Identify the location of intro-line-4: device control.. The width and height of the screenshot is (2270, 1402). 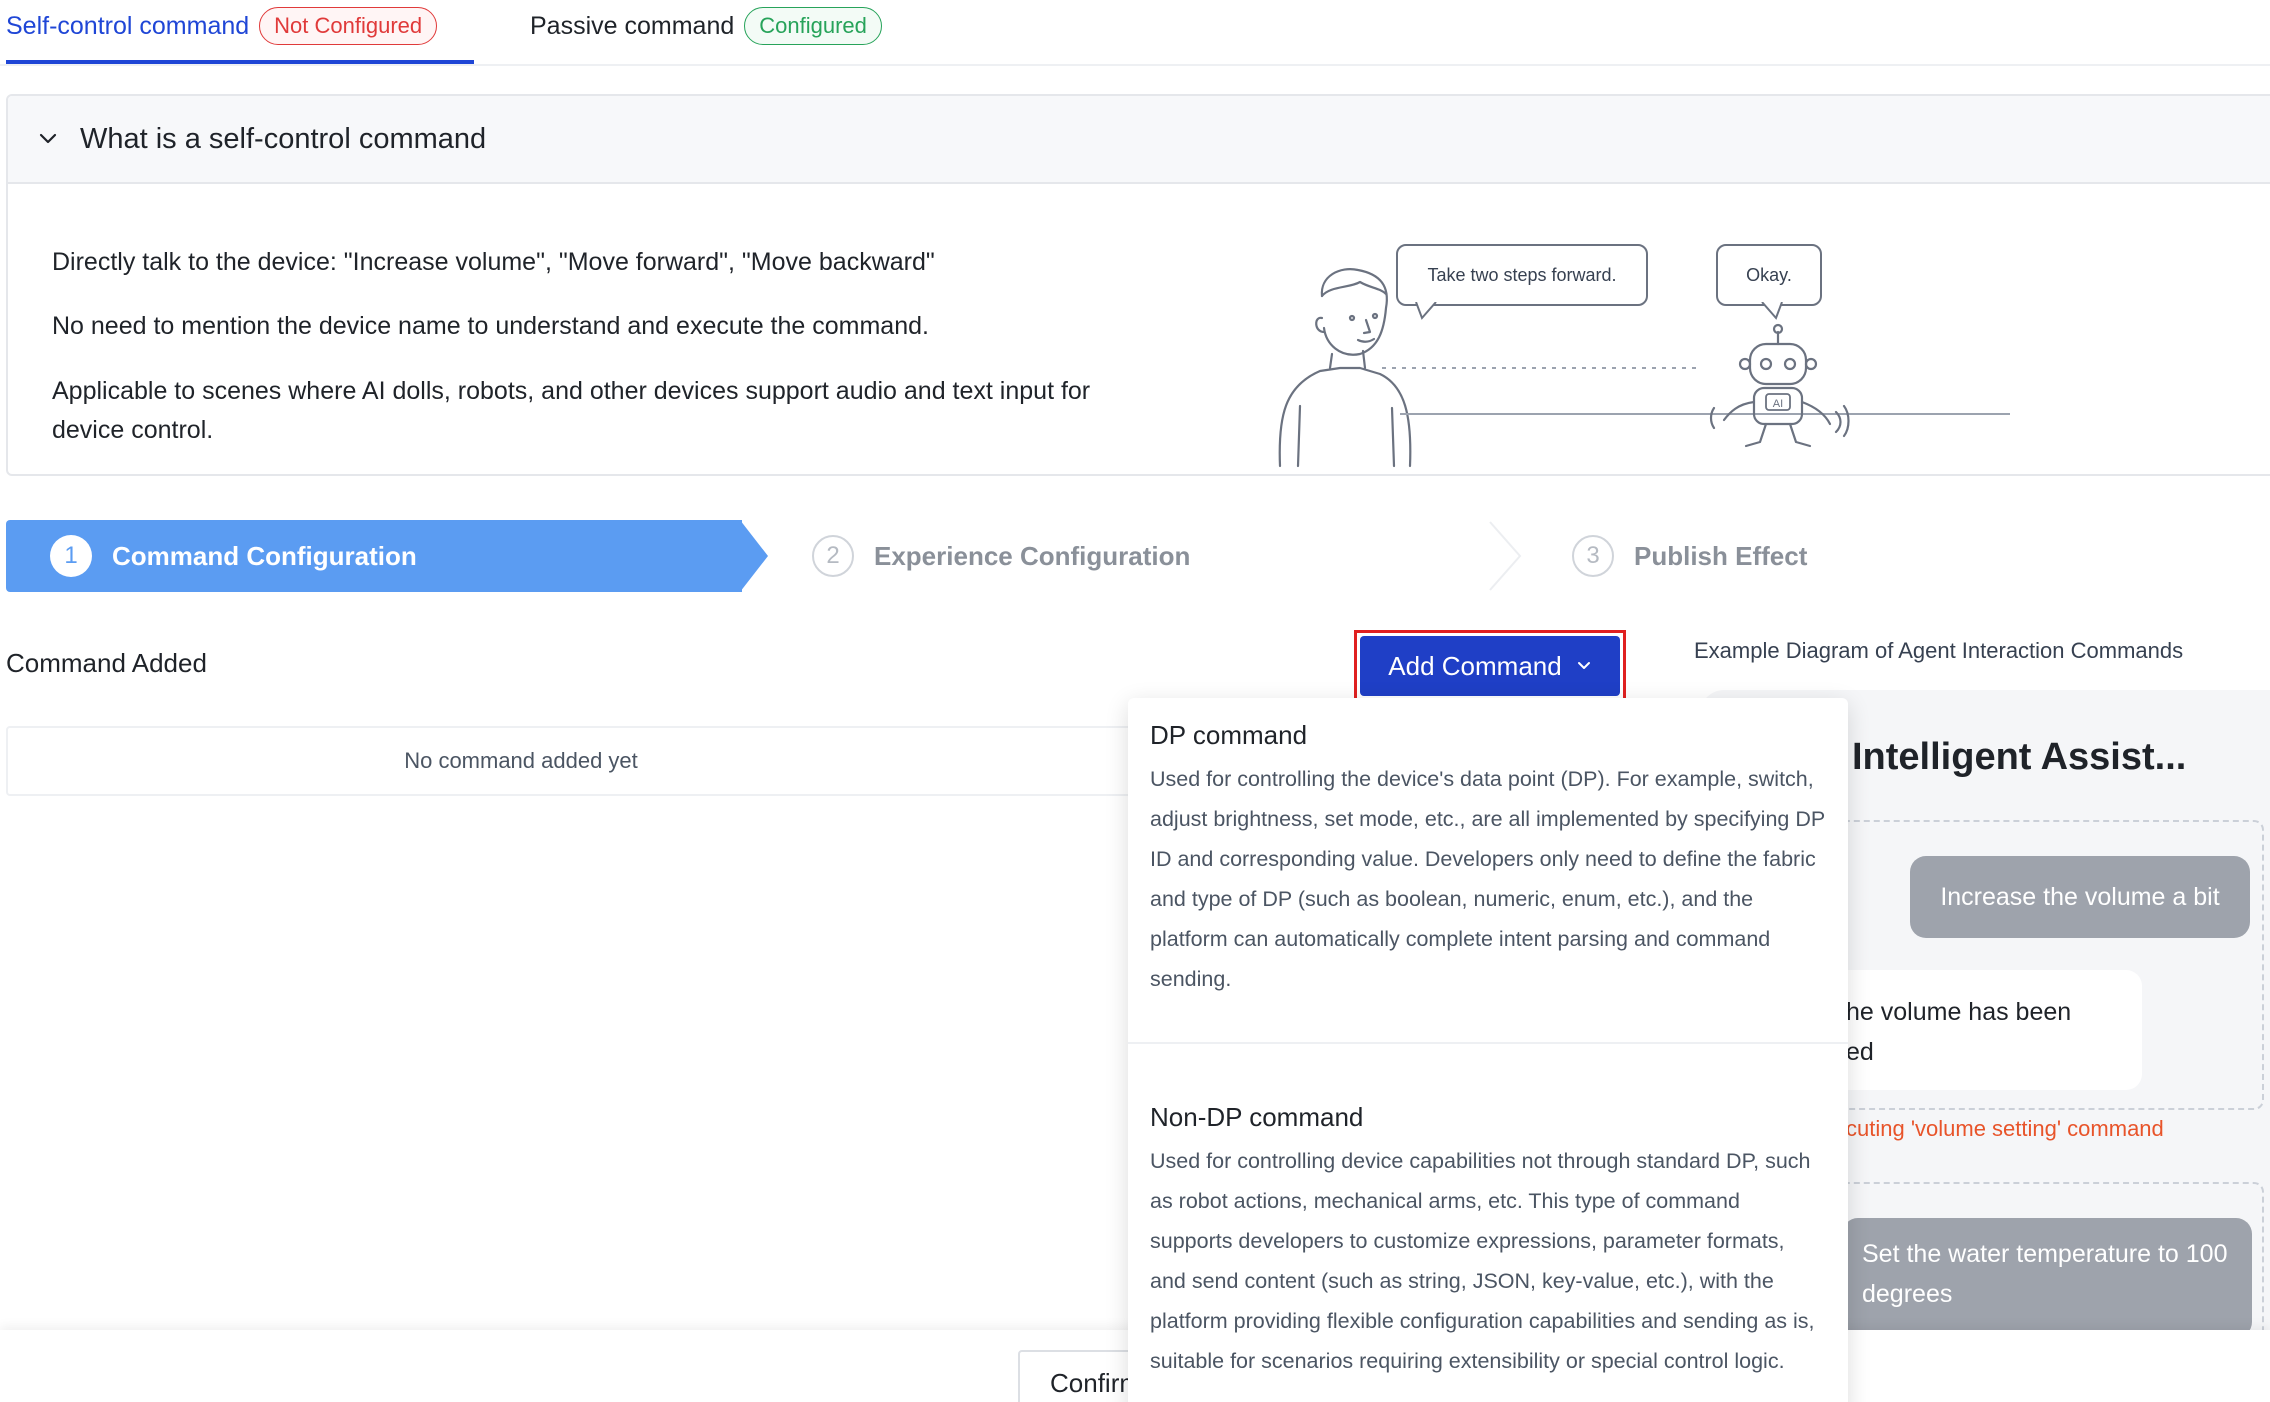
(133, 430).